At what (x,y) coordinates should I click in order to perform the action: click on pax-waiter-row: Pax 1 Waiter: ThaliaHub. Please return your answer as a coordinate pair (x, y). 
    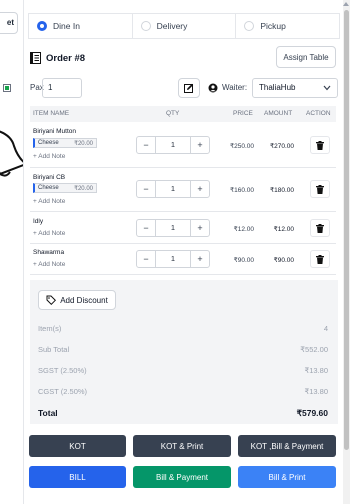
    Looking at the image, I should click on (184, 89).